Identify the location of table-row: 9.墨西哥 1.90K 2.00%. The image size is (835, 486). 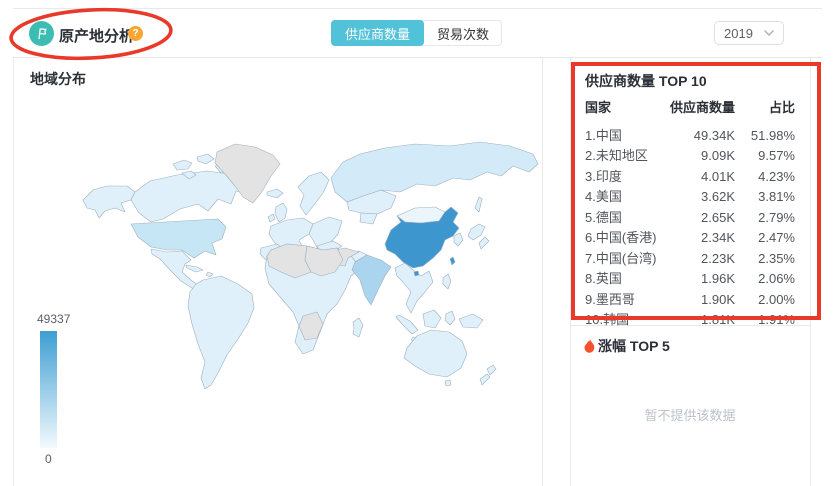
(690, 300).